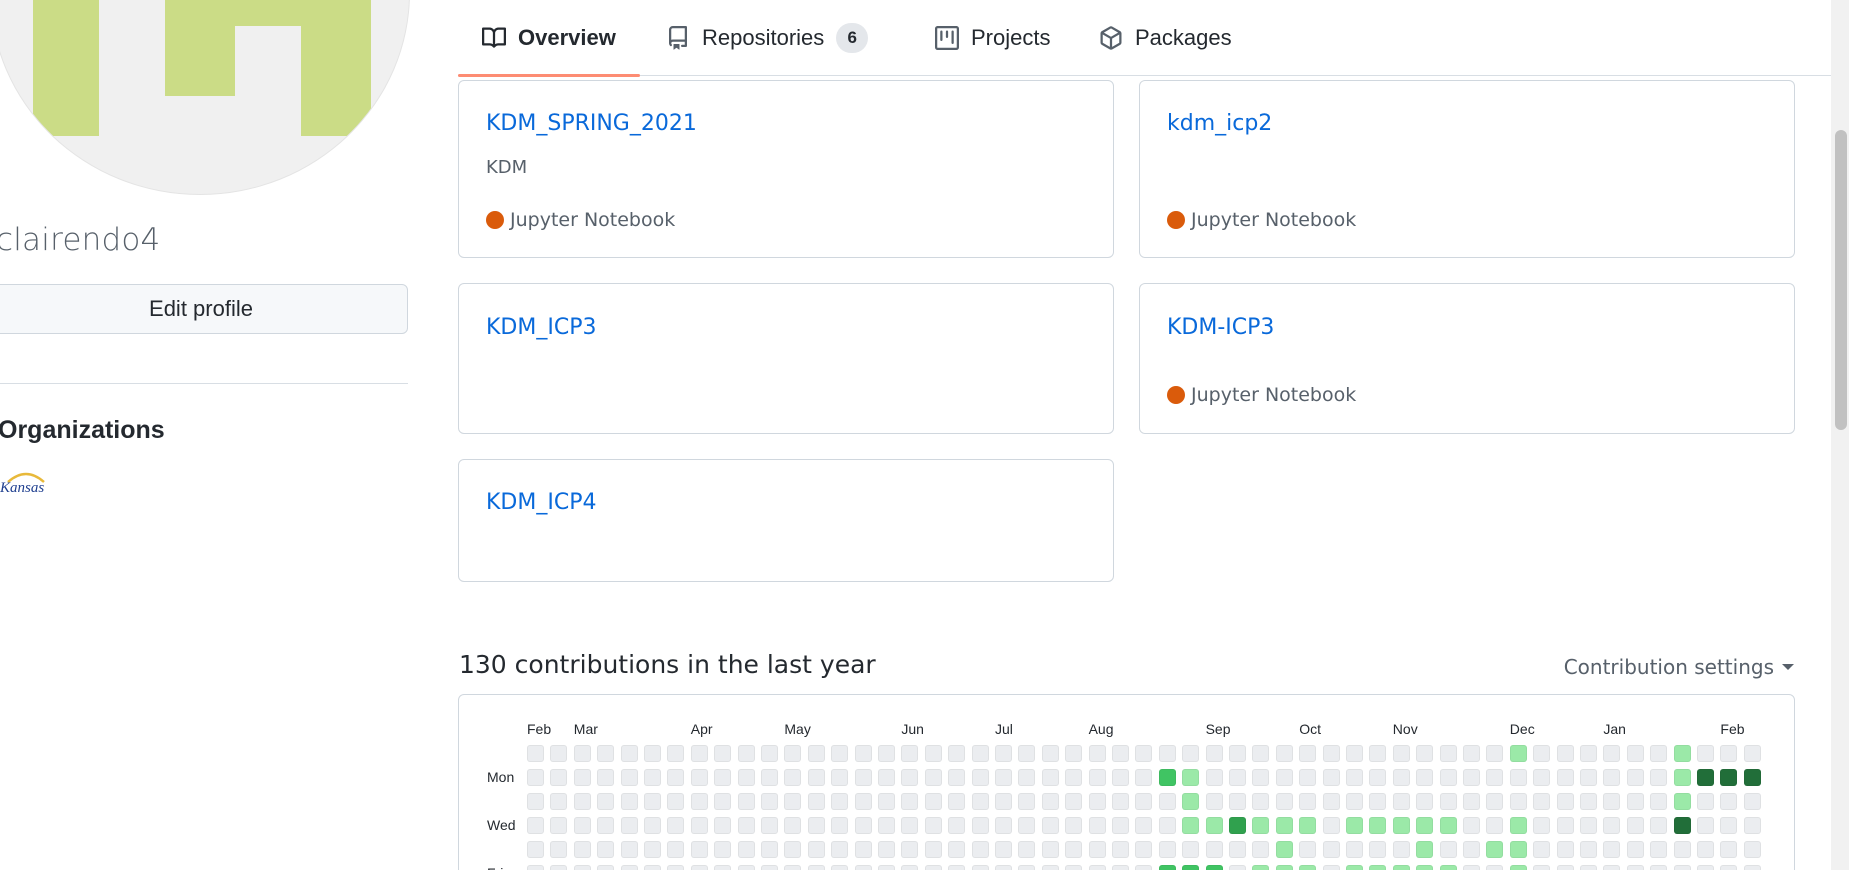  I want to click on avatar, so click(205, 97).